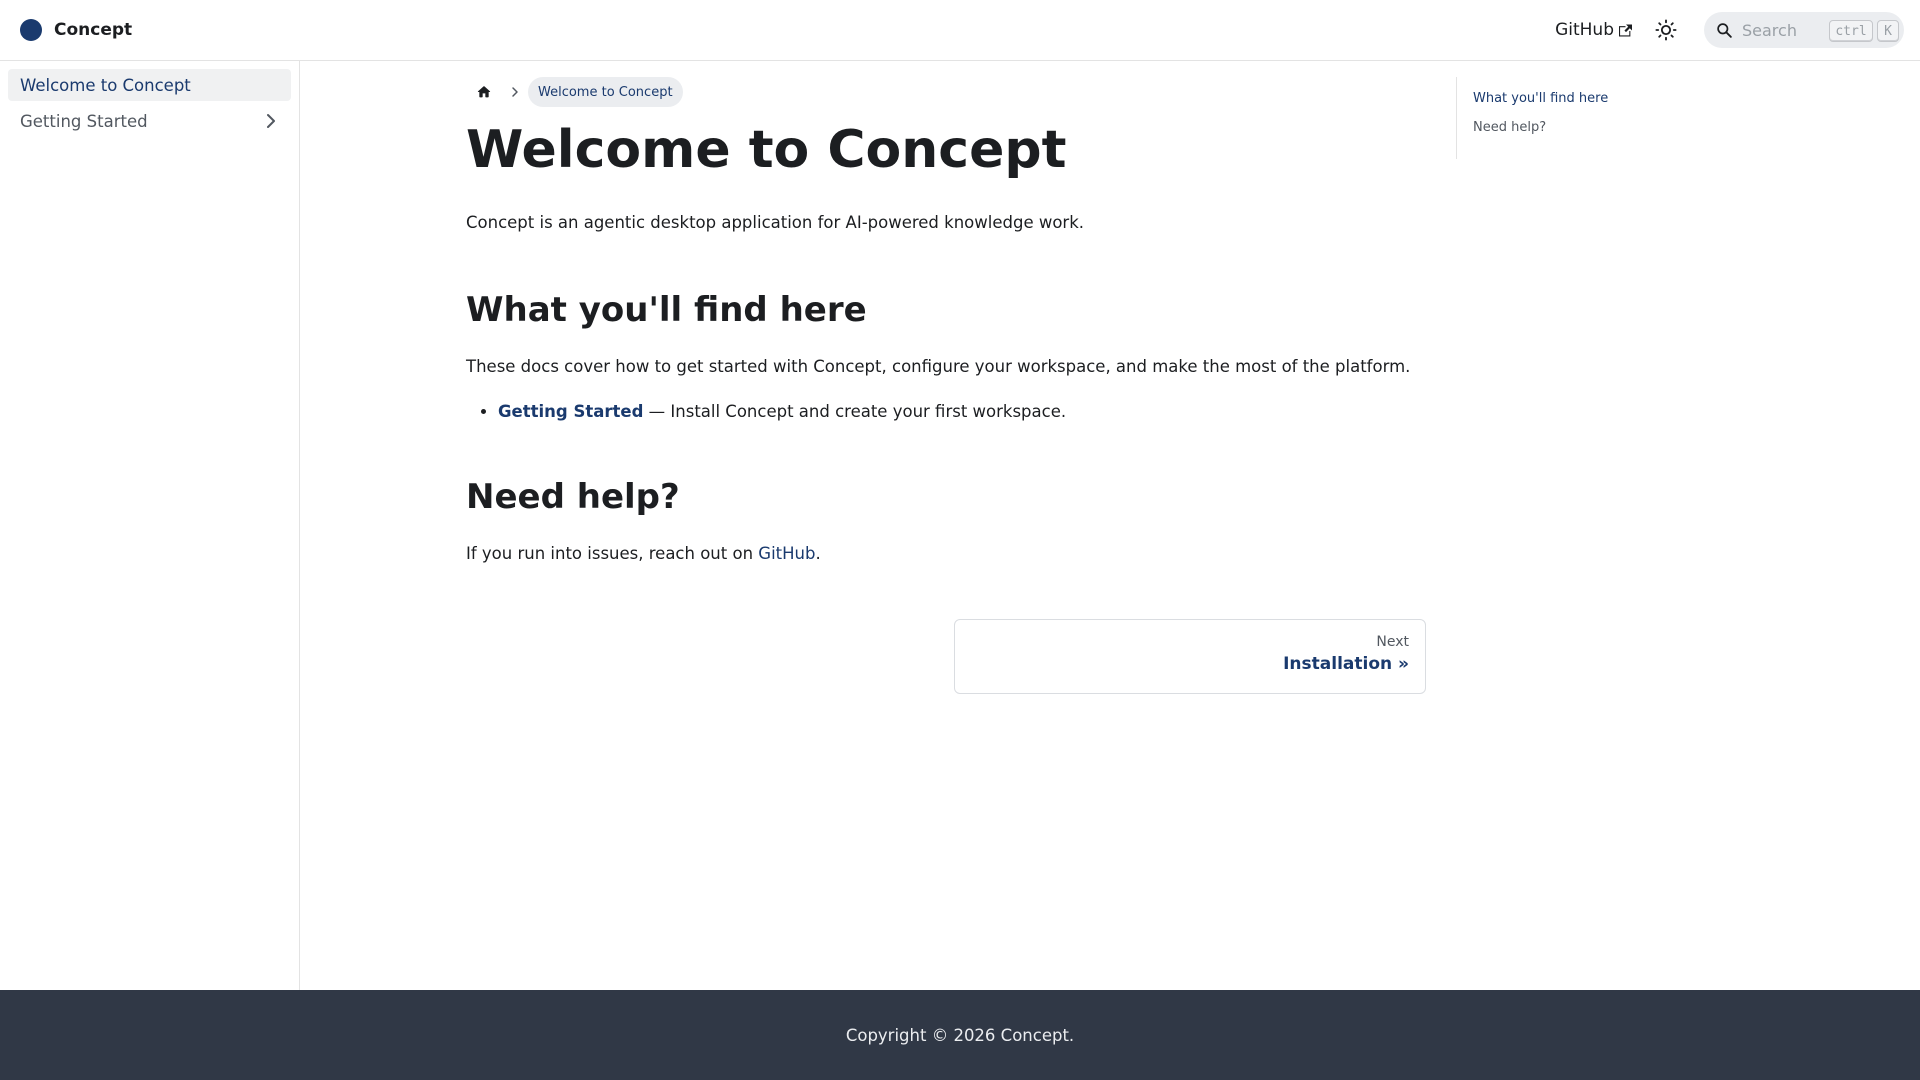 Image resolution: width=1920 pixels, height=1080 pixels. Describe the element at coordinates (946, 92) in the screenshot. I see `breadcrumb: Welcome to Concept` at that location.